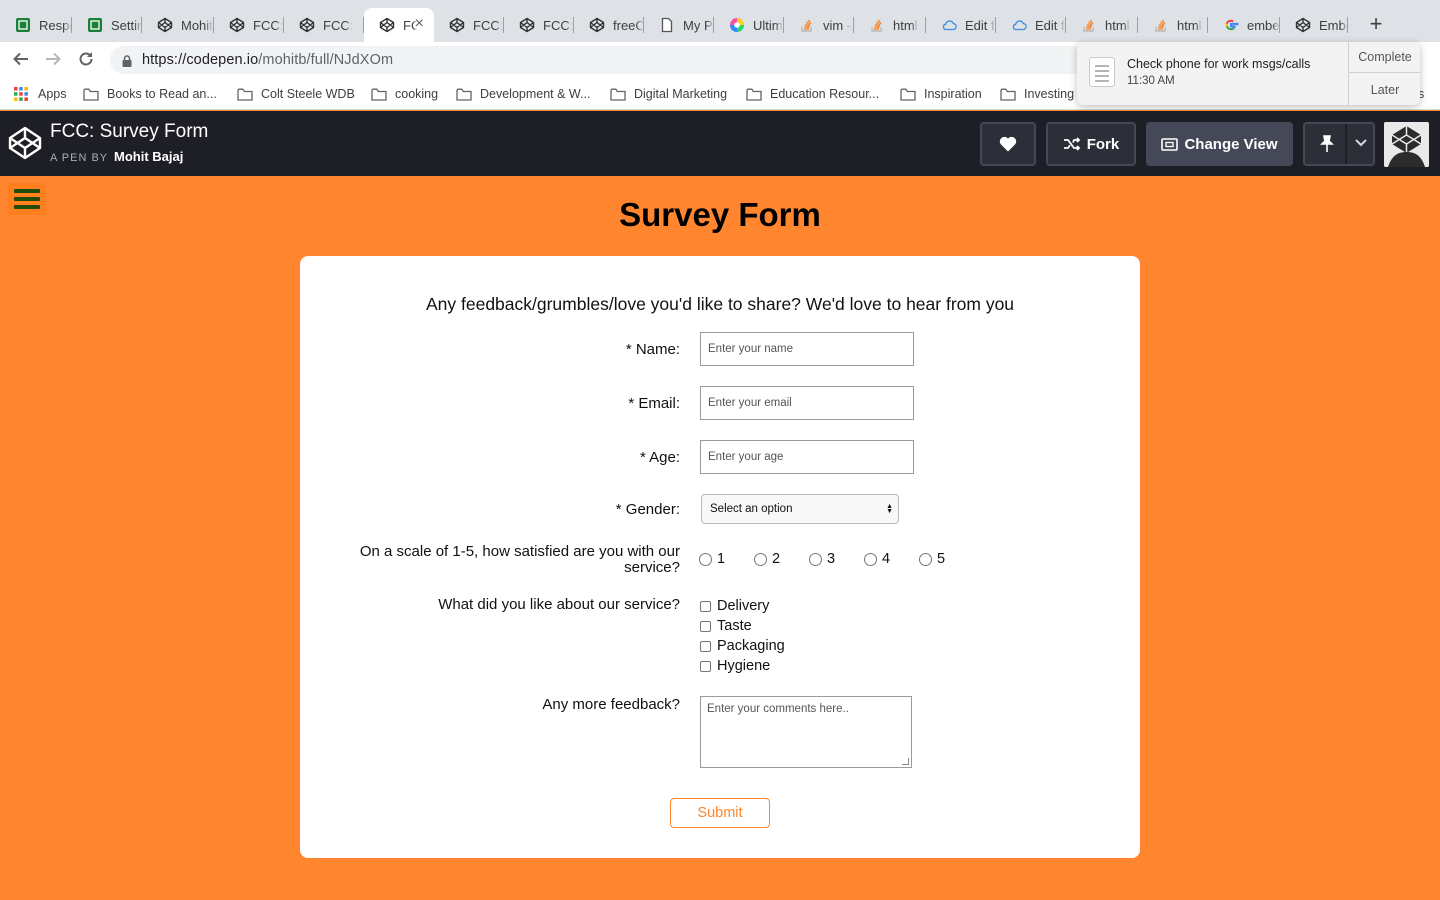 The height and width of the screenshot is (900, 1440). I want to click on chevron-down-icon, so click(1361, 143).